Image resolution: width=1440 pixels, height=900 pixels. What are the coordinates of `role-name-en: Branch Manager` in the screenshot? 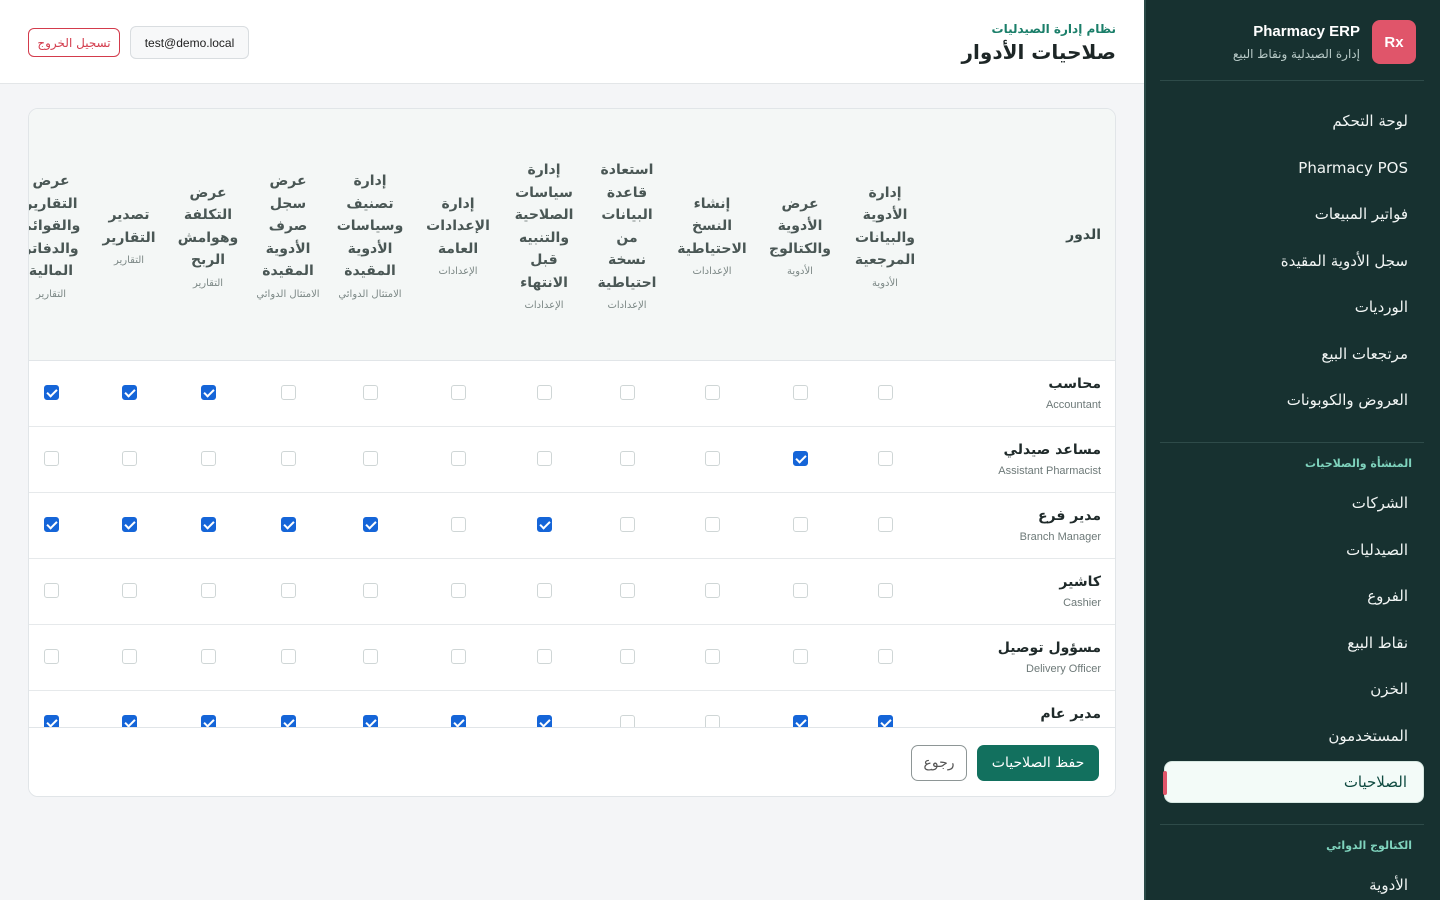 It's located at (1060, 537).